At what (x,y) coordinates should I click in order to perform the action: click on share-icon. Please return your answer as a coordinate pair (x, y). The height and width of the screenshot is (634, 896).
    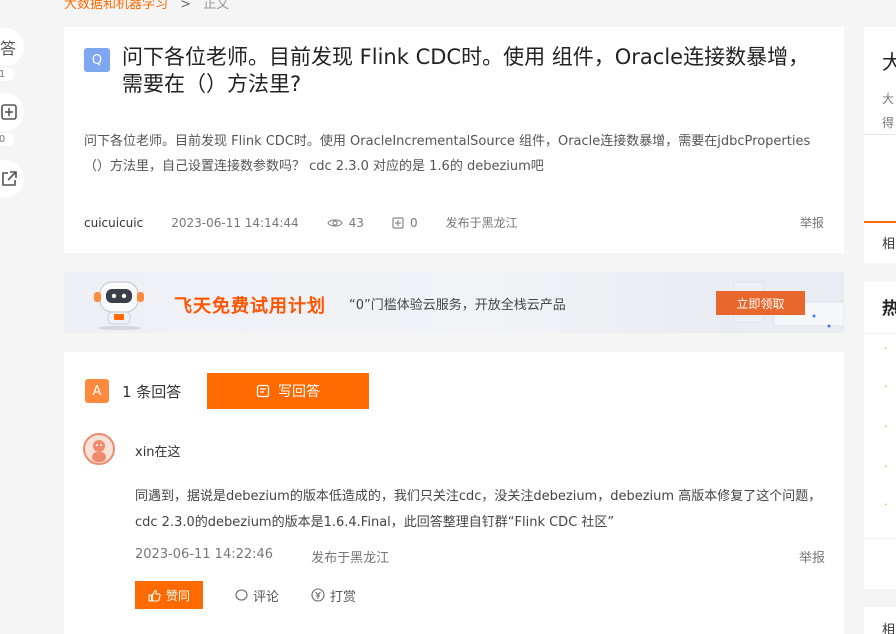
    Looking at the image, I should click on (9, 178).